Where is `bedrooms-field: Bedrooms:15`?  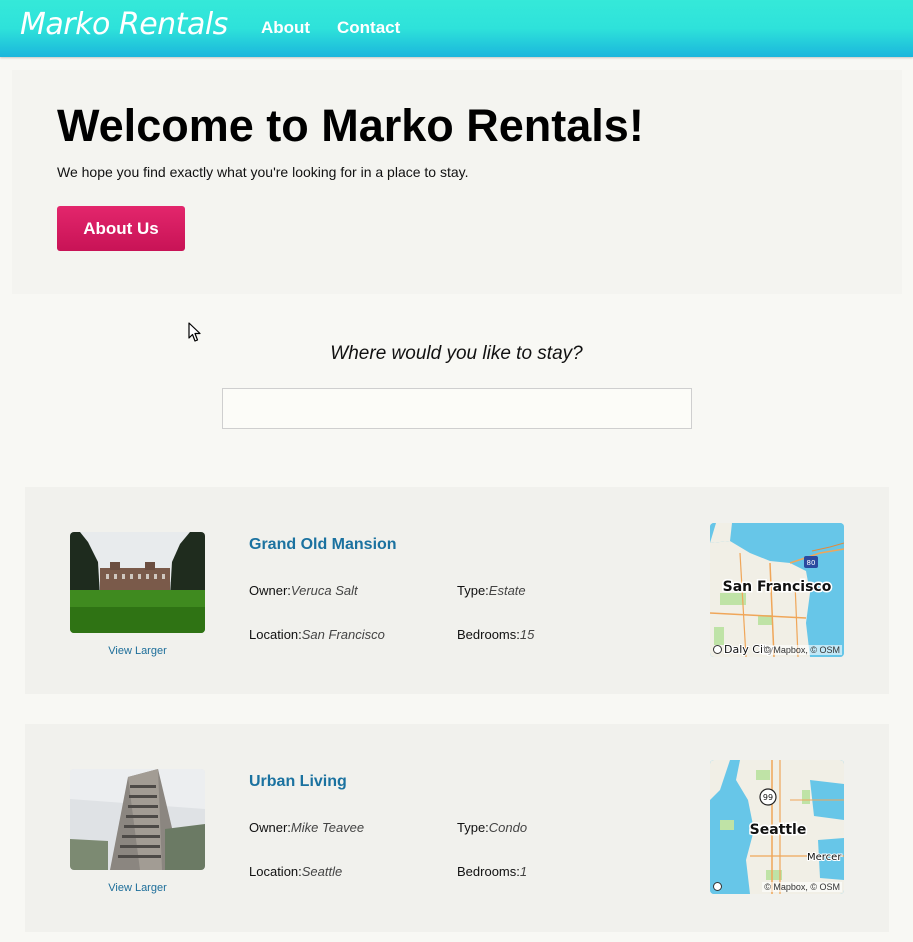 bedrooms-field: Bedrooms:15 is located at coordinates (495, 634).